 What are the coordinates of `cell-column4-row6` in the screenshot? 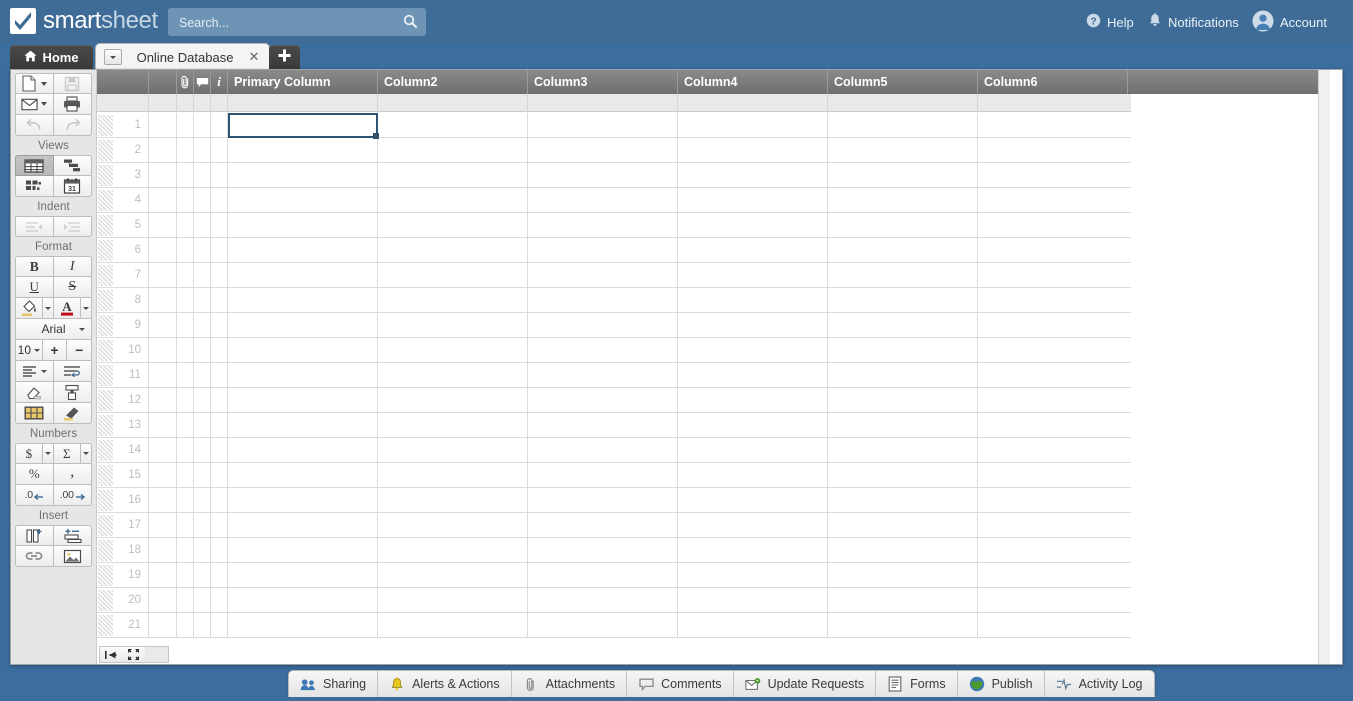 It's located at (753, 250).